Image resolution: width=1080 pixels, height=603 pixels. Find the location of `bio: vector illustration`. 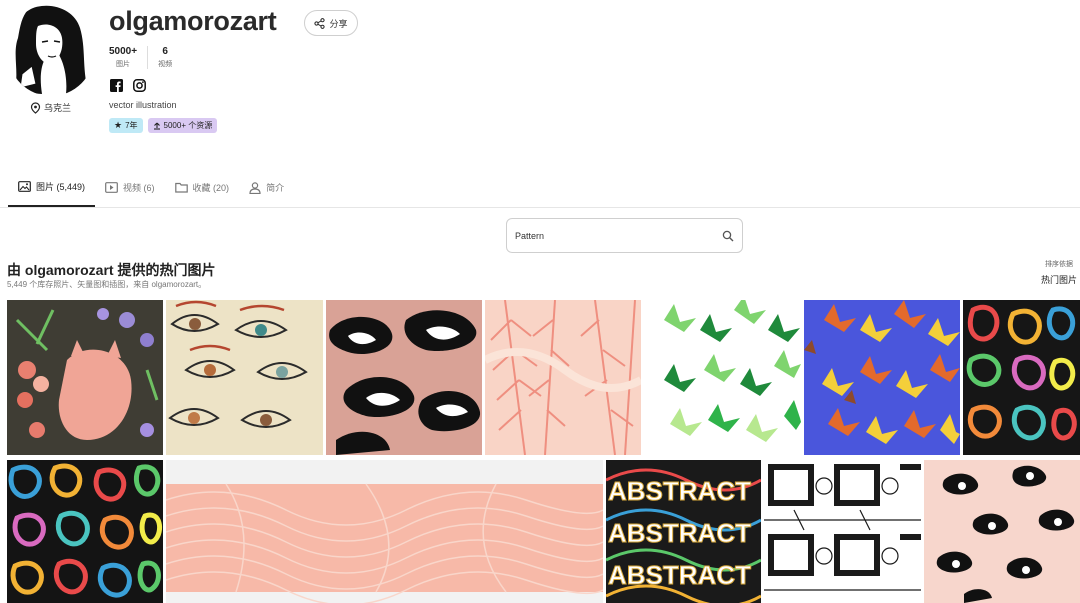

bio: vector illustration is located at coordinates (143, 105).